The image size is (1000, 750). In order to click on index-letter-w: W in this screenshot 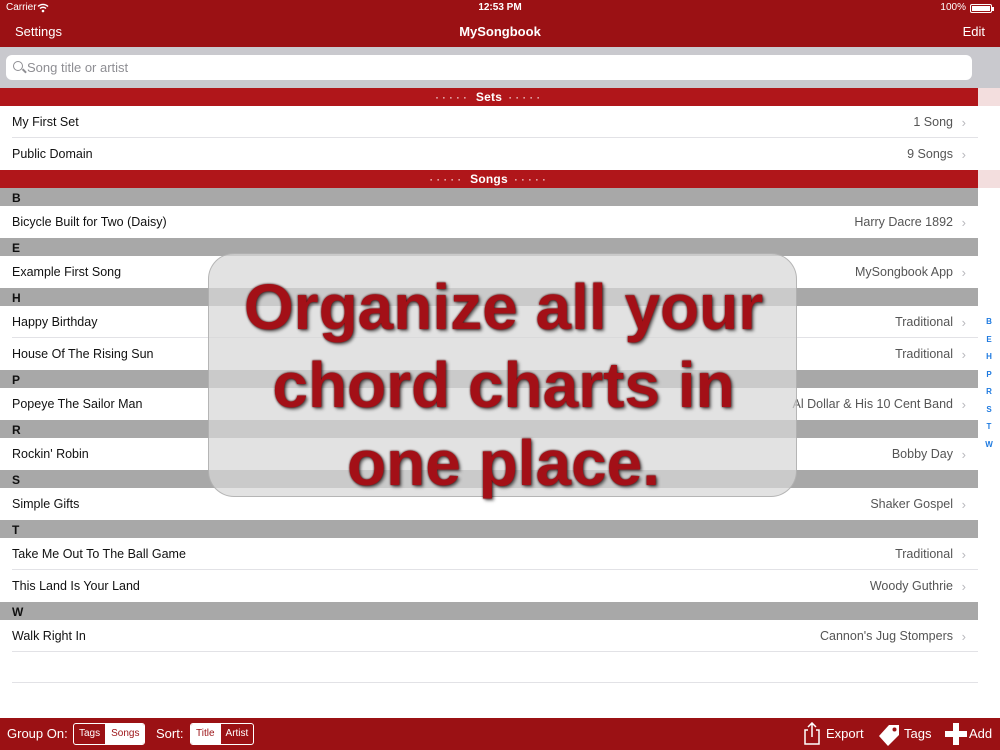, I will do `click(989, 444)`.